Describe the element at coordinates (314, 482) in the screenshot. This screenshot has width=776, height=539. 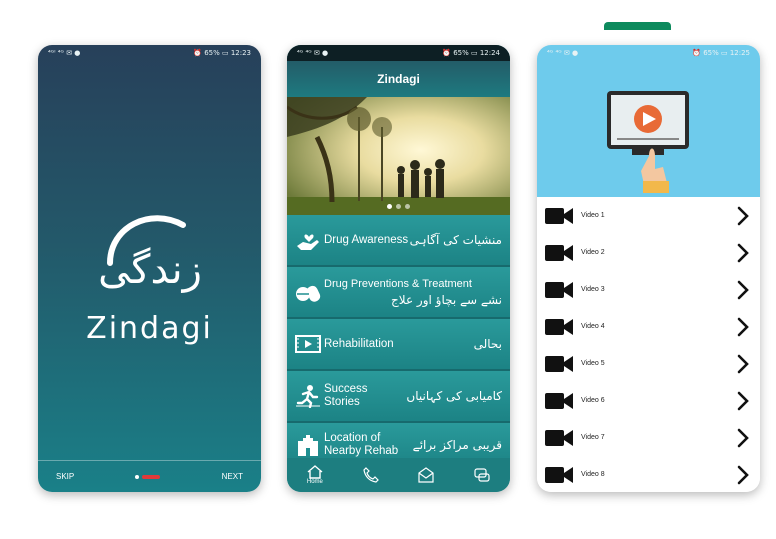
I see `nav-label: Home` at that location.